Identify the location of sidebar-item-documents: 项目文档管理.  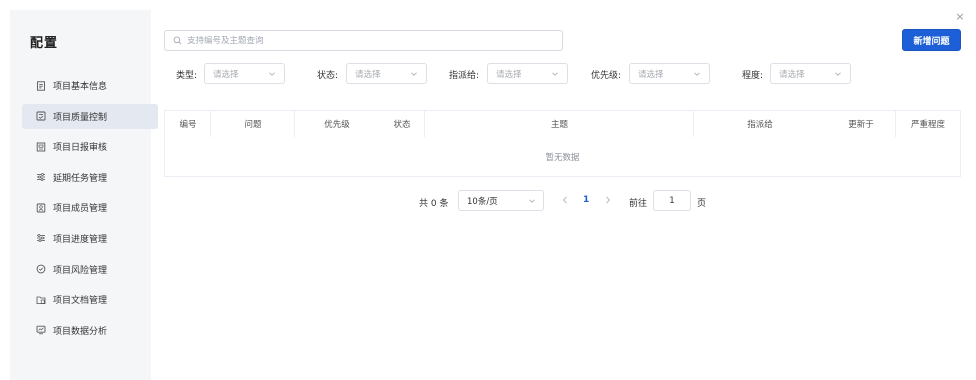
(90, 299).